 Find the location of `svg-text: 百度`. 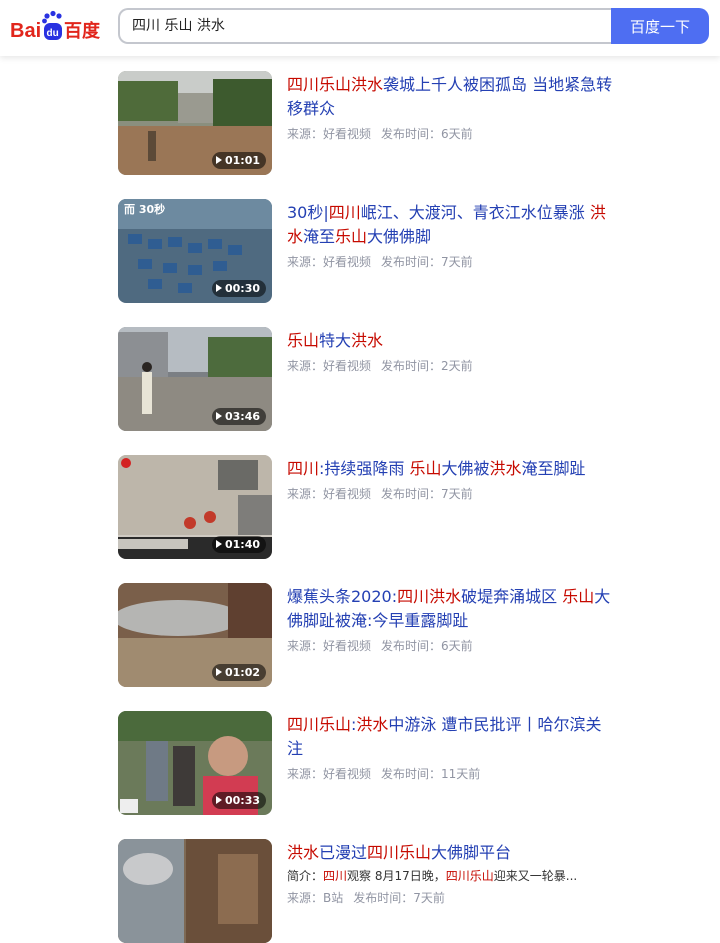

svg-text: 百度 is located at coordinates (82, 31).